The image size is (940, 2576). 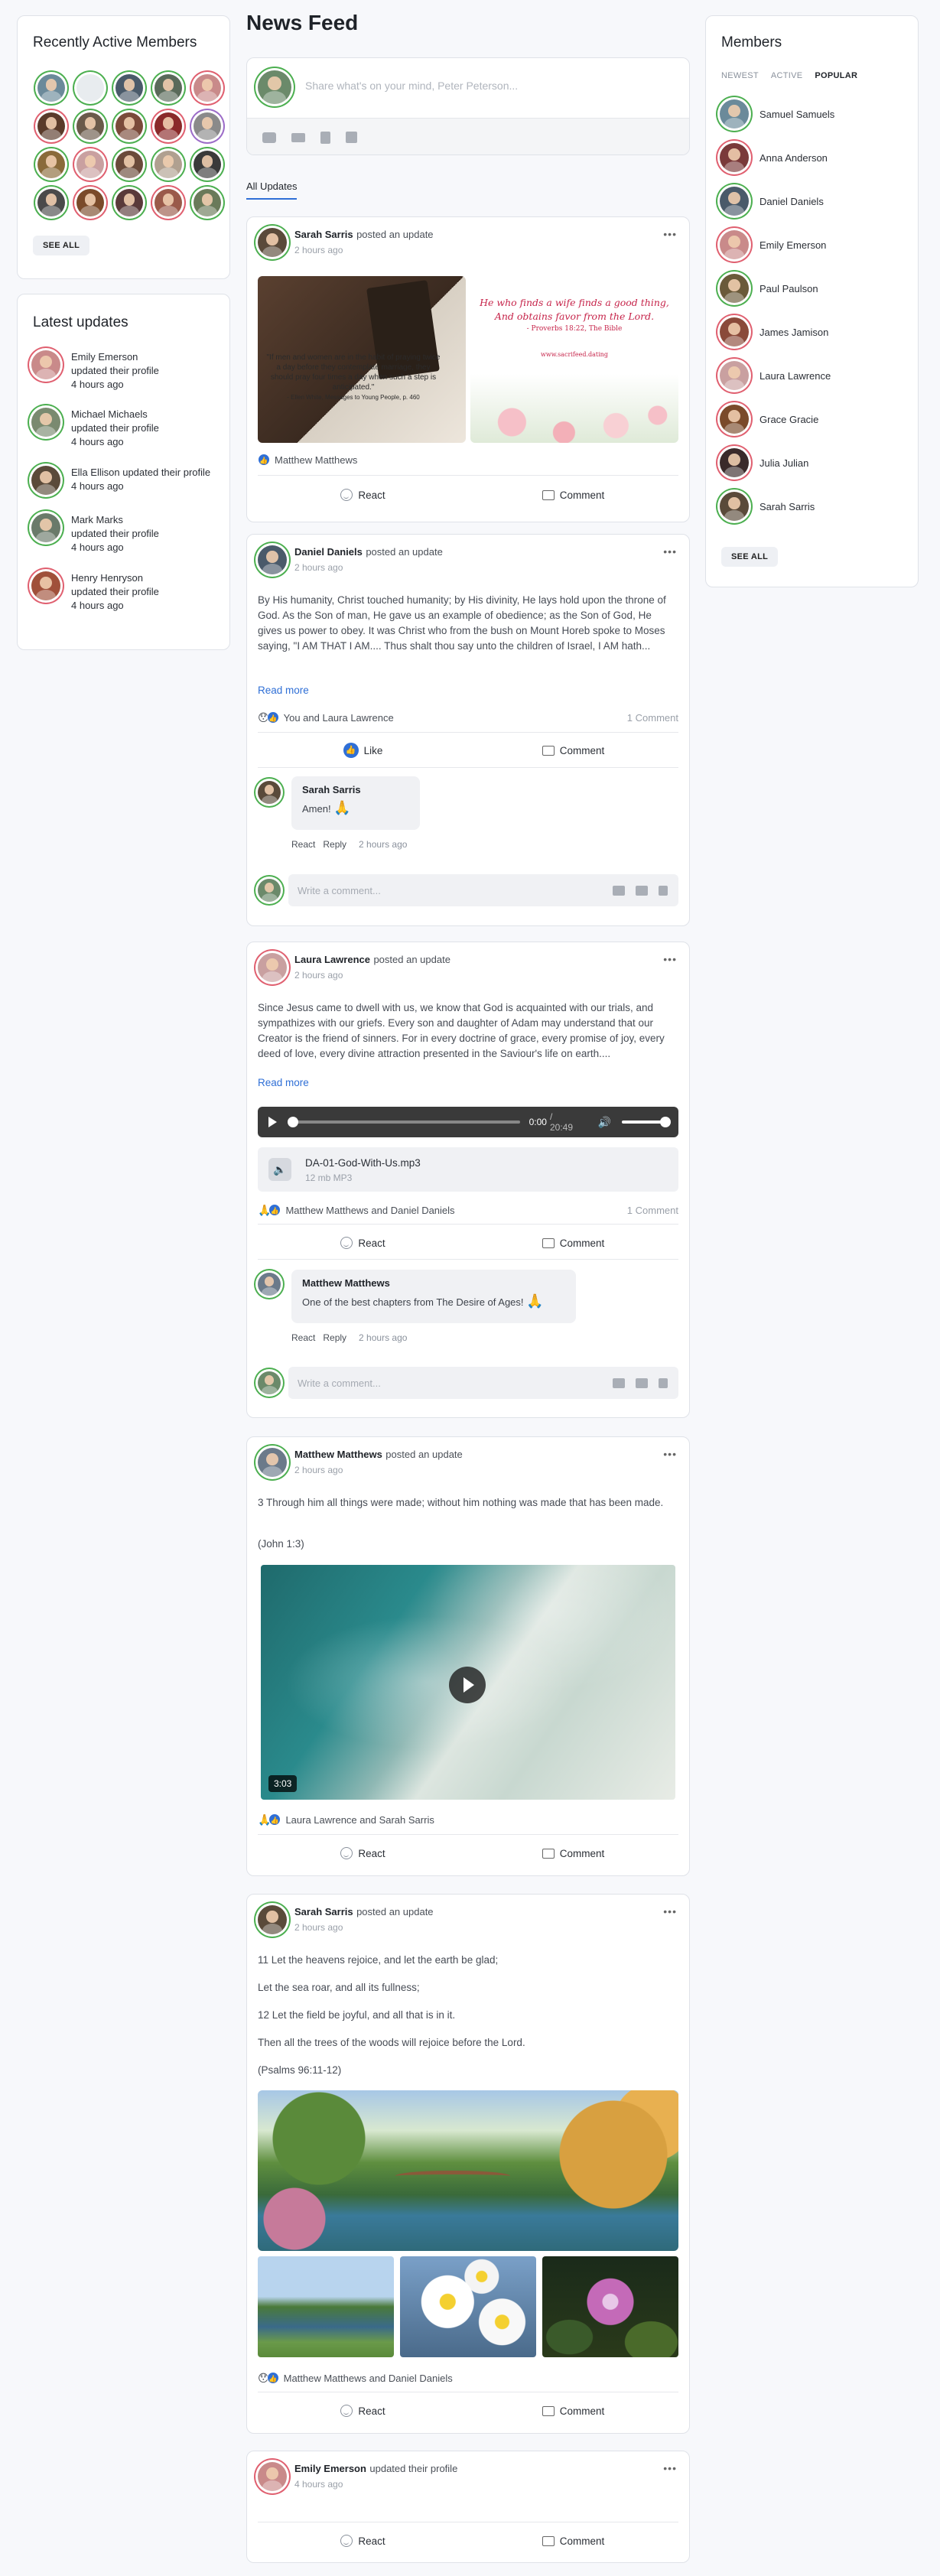 I want to click on reaction-summary: 😯 👍 Matthew Matthews and Daniel Daniels, so click(x=468, y=2378).